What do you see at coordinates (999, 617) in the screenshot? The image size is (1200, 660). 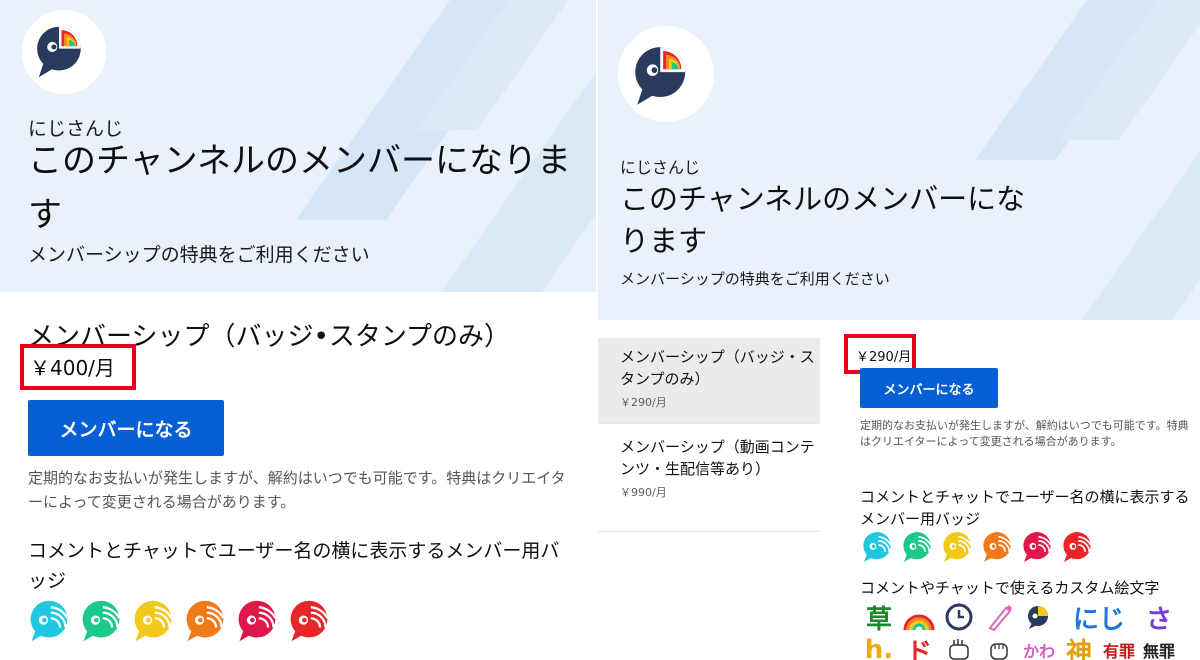 I see `pen-emoji-icon` at bounding box center [999, 617].